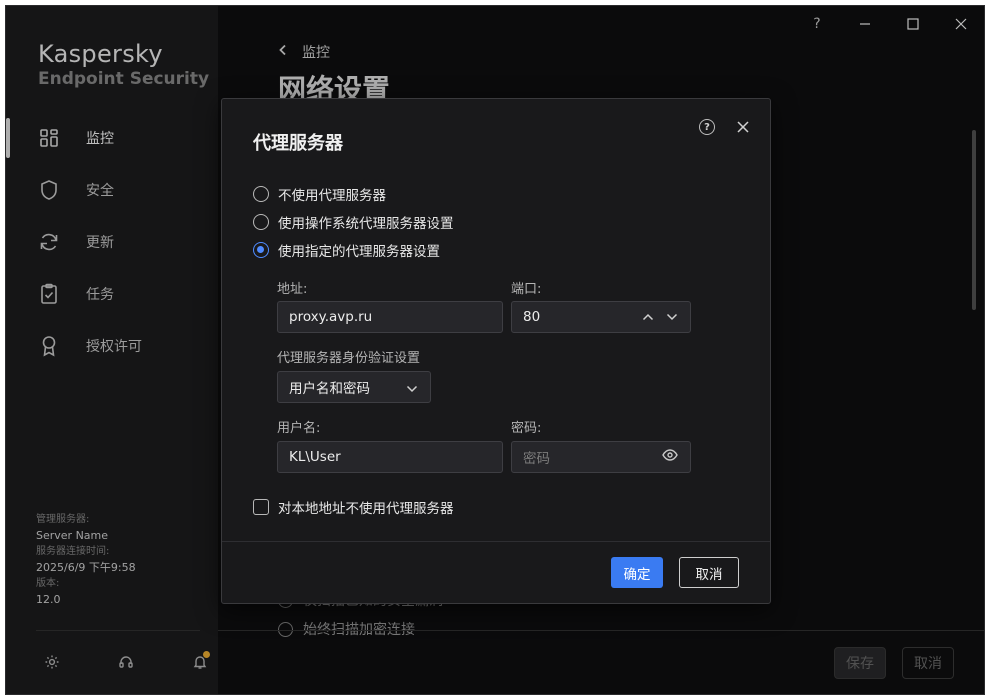  What do you see at coordinates (531, 317) in the screenshot?
I see `port-value: 80` at bounding box center [531, 317].